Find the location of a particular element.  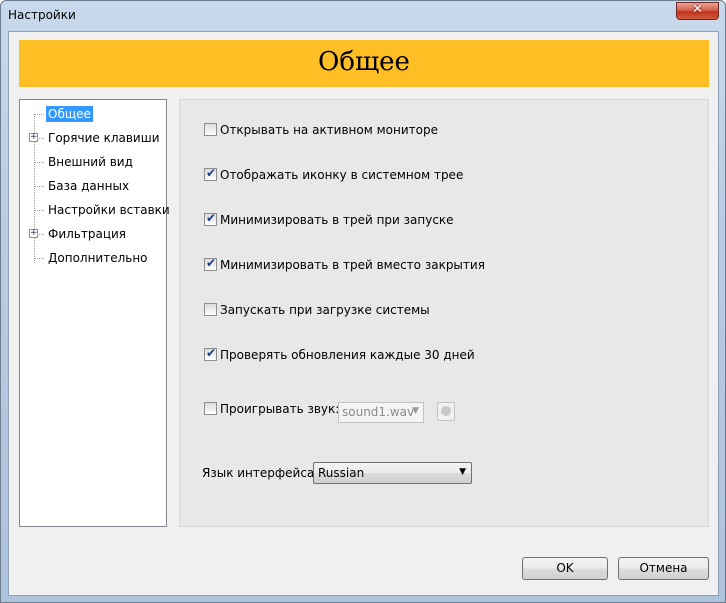

tree-item-label: Горячие клавиши is located at coordinates (104, 138).